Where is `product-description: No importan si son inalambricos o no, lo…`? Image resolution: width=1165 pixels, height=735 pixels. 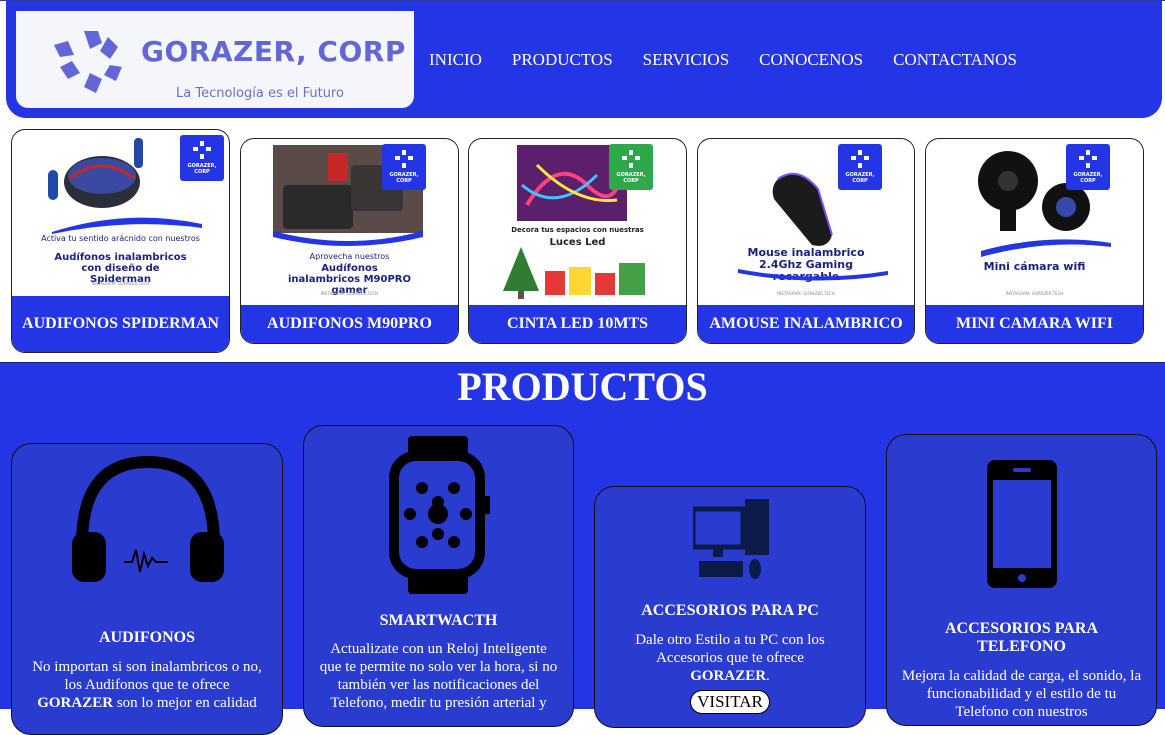 product-description: No importan si son inalambricos o no, lo… is located at coordinates (147, 685).